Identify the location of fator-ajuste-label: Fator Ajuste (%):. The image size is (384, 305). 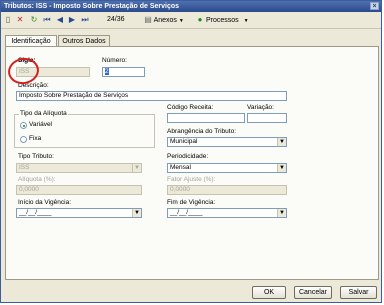
(191, 179).